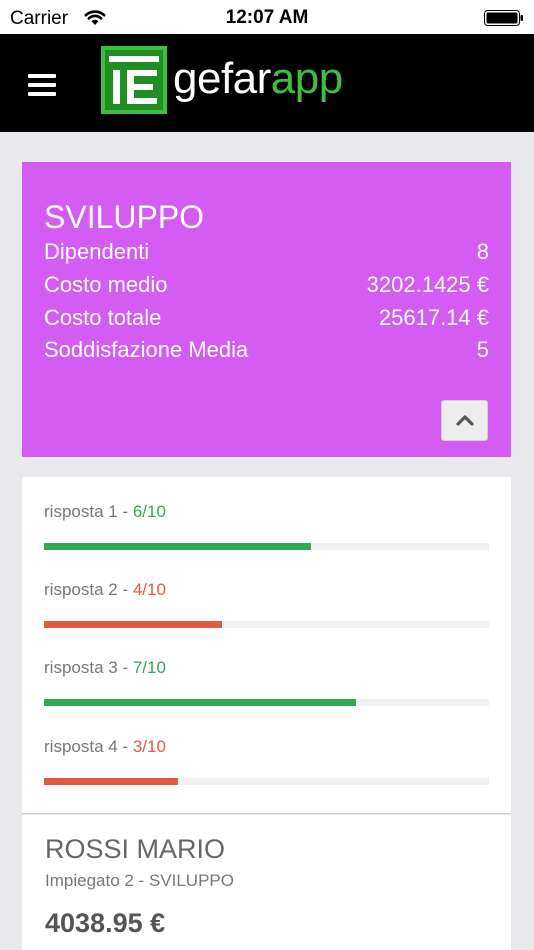 The height and width of the screenshot is (950, 534). What do you see at coordinates (88, 589) in the screenshot?
I see `answer-label-text: risposta 2 -` at bounding box center [88, 589].